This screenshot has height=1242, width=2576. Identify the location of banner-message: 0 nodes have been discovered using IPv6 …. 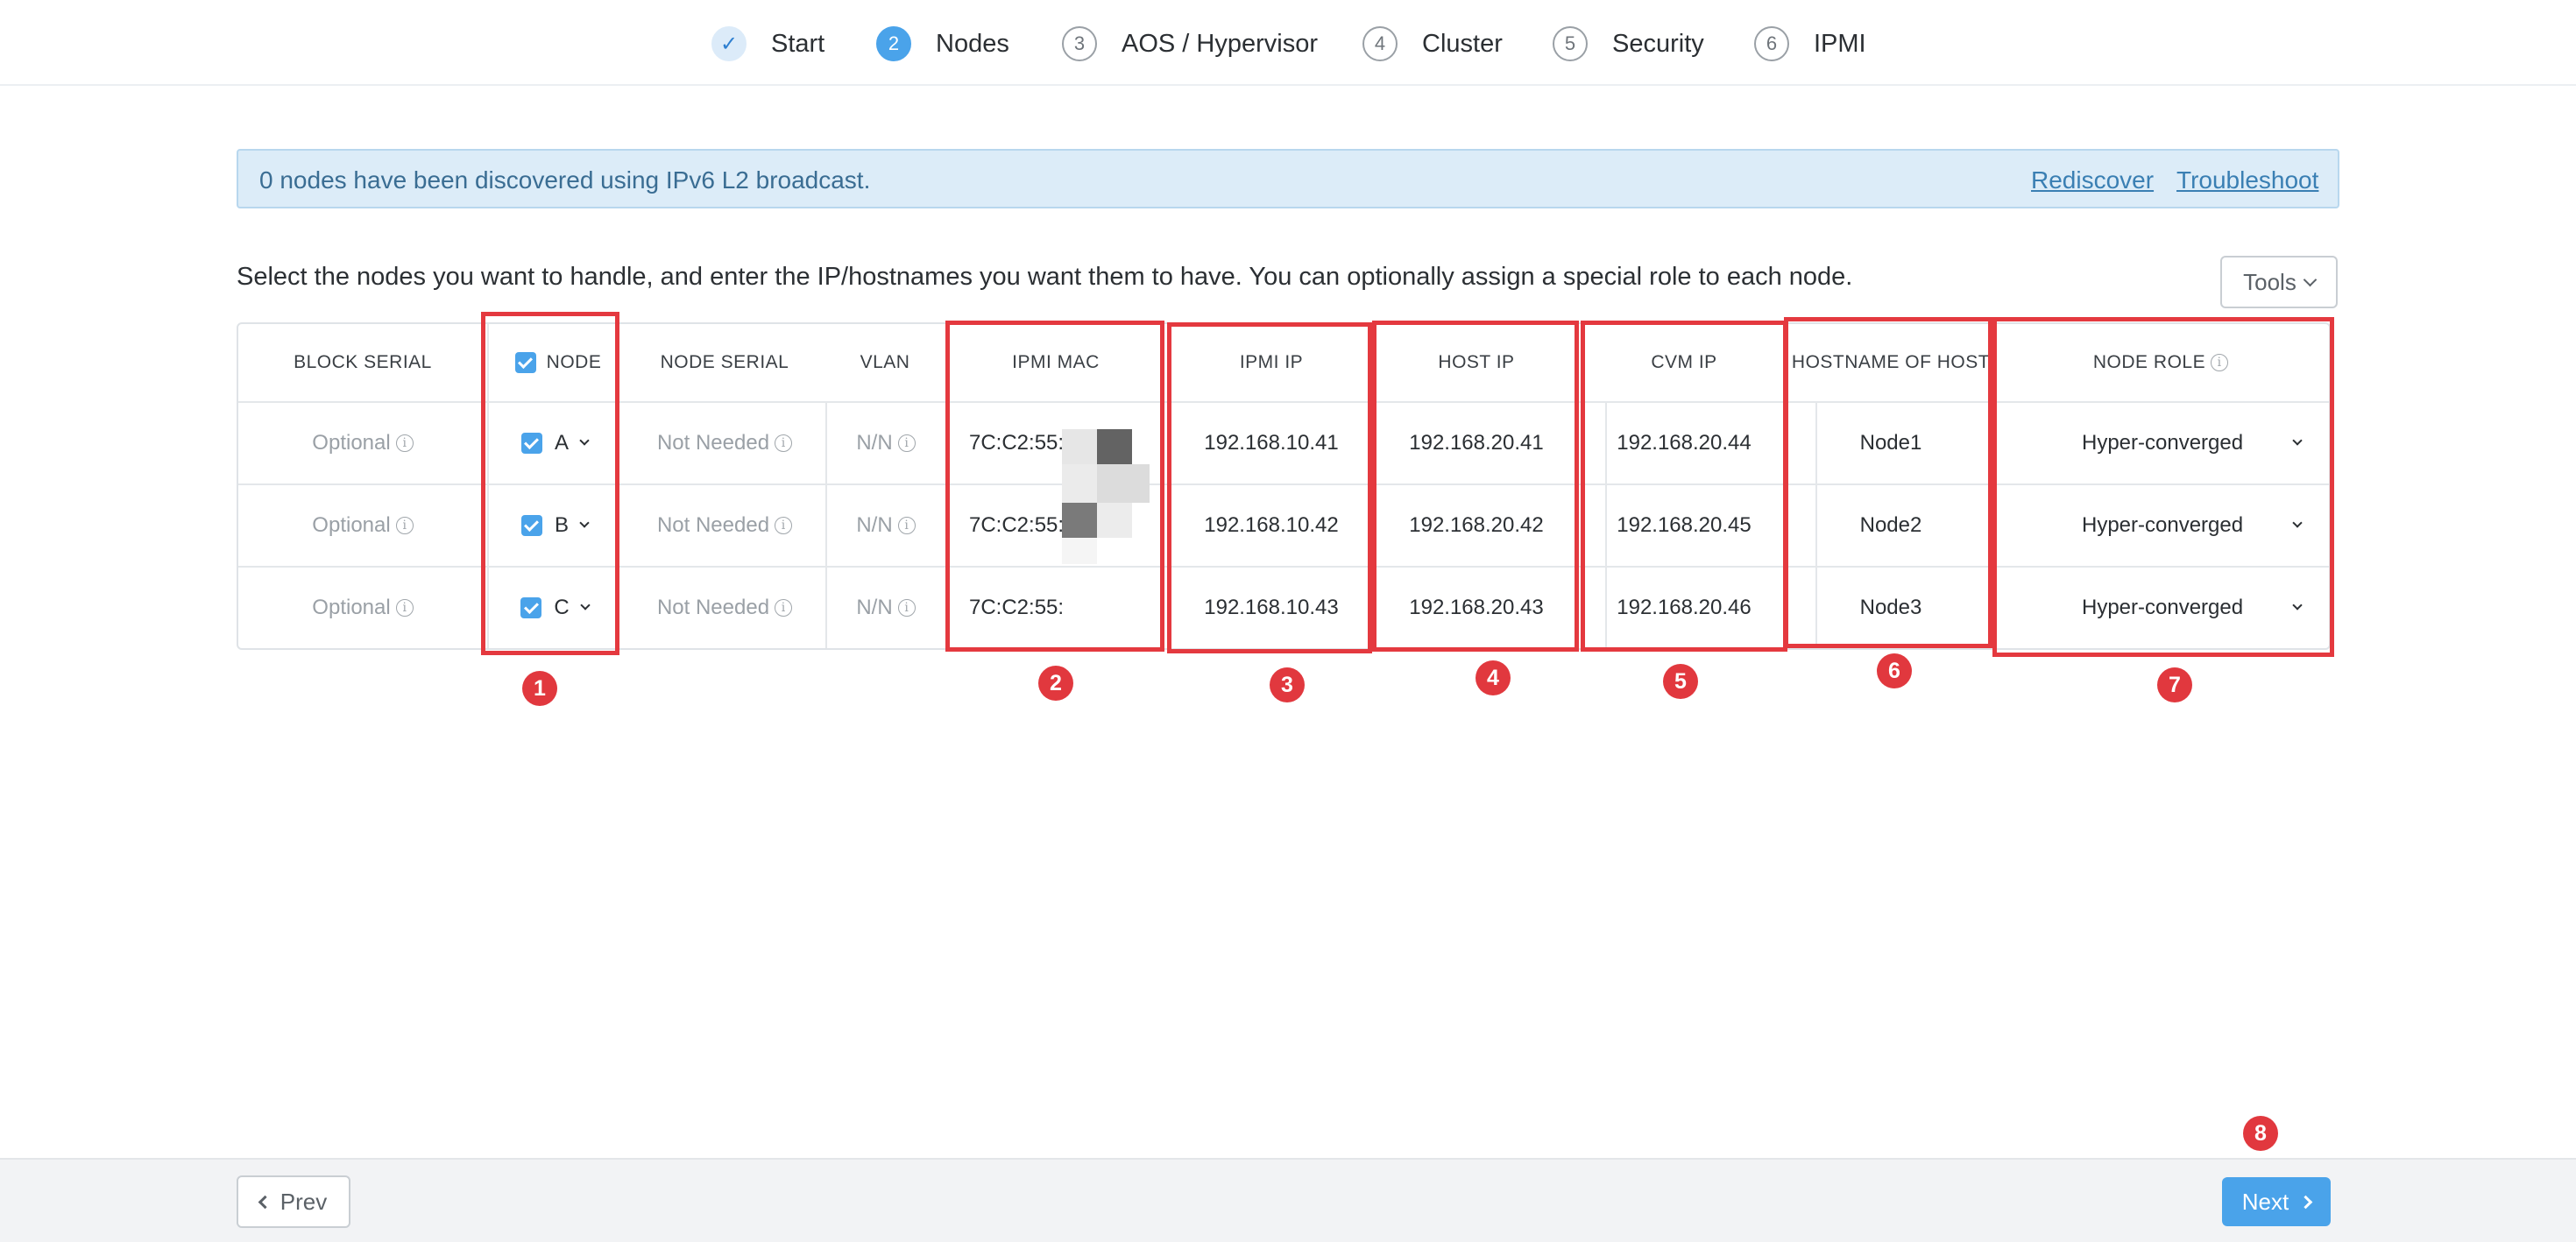
(565, 180).